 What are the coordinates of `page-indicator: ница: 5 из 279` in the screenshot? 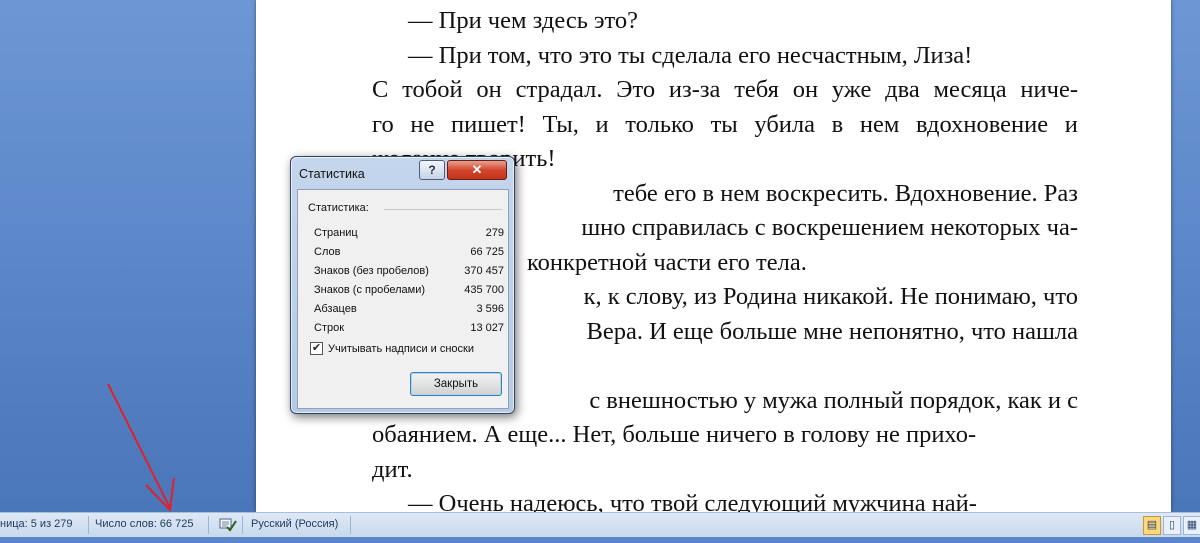 It's located at (36, 525).